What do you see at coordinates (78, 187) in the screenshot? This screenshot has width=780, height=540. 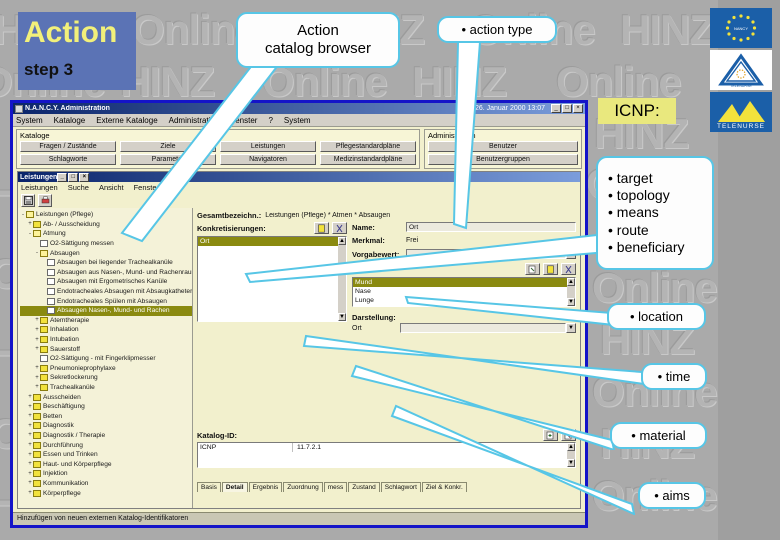 I see `child-menu-item: Suche` at bounding box center [78, 187].